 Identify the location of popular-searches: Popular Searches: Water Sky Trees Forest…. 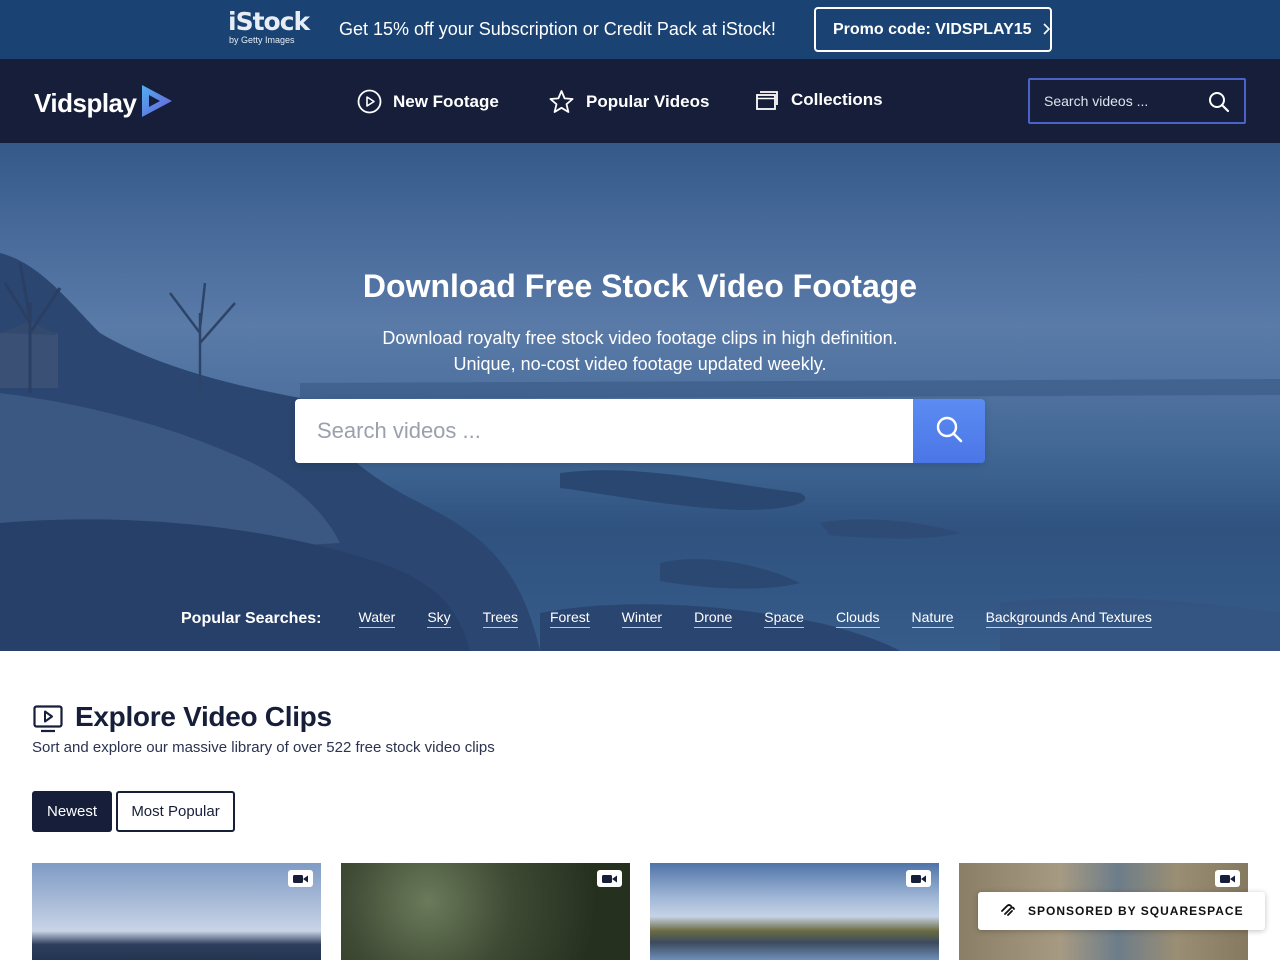
(666, 618).